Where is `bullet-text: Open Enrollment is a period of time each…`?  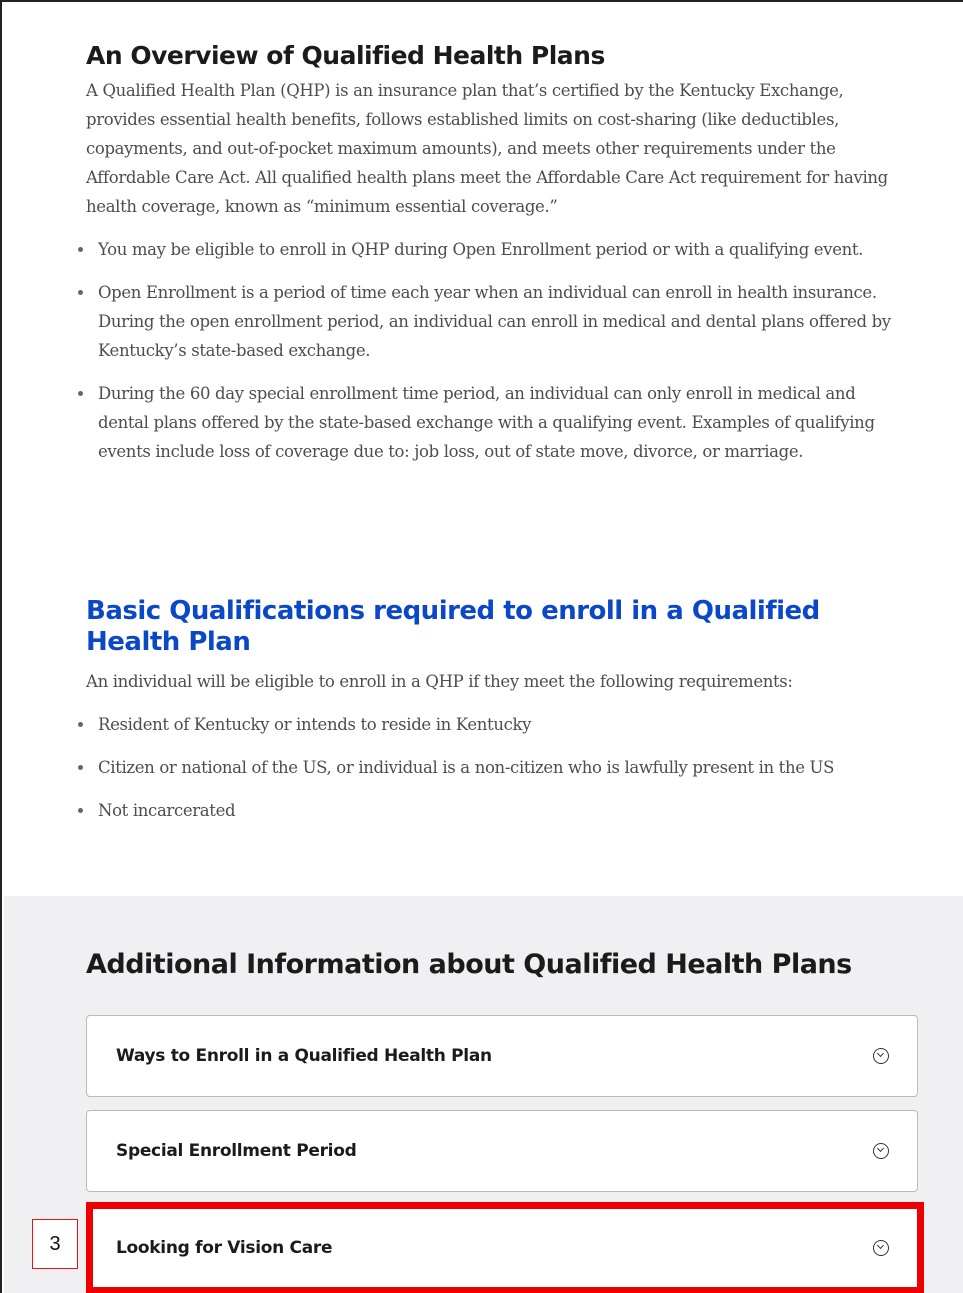
bullet-text: Open Enrollment is a period of time each… is located at coordinates (494, 321).